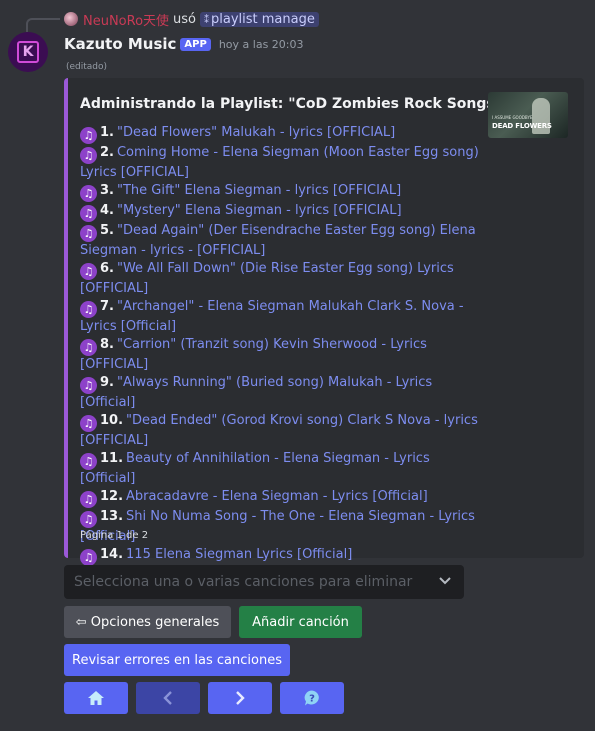 The image size is (595, 731). I want to click on song-number: 12., so click(112, 496).